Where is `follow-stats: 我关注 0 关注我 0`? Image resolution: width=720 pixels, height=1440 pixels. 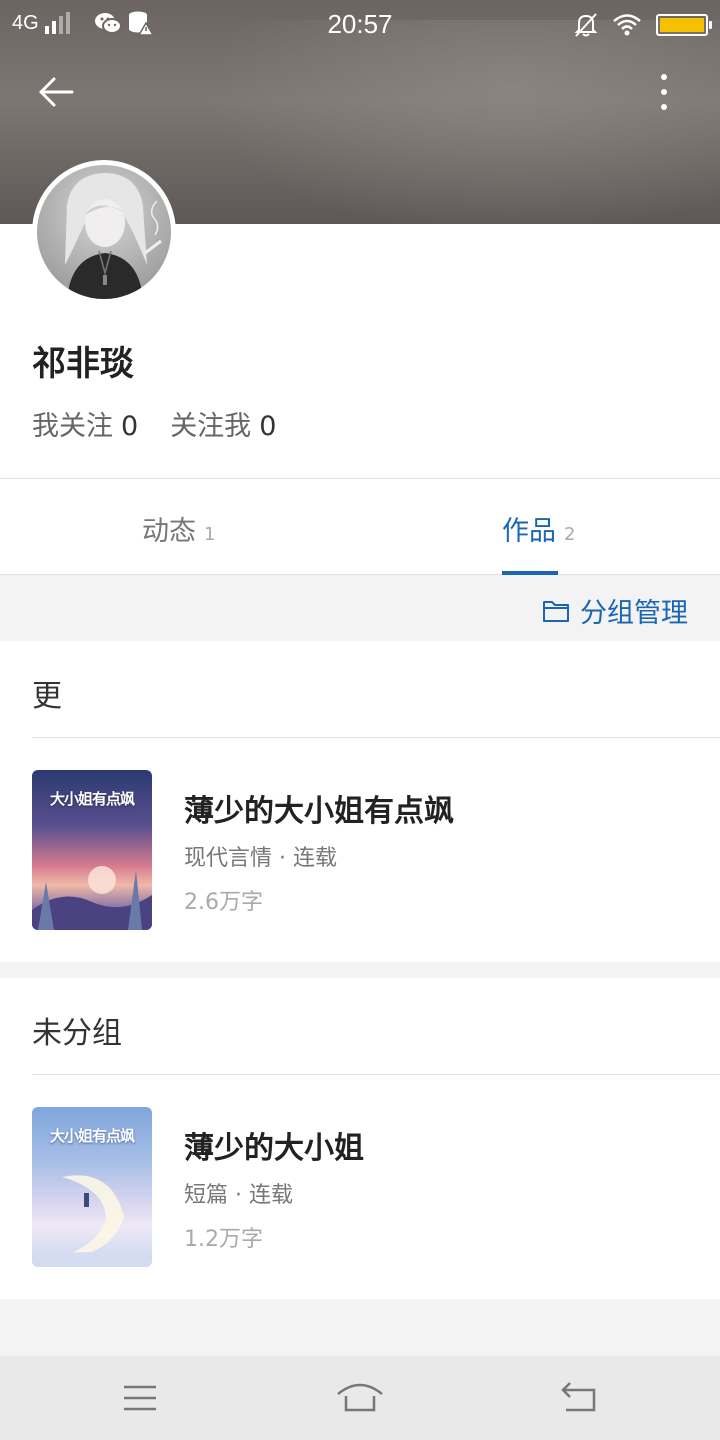 follow-stats: 我关注 0 关注我 0 is located at coordinates (154, 423).